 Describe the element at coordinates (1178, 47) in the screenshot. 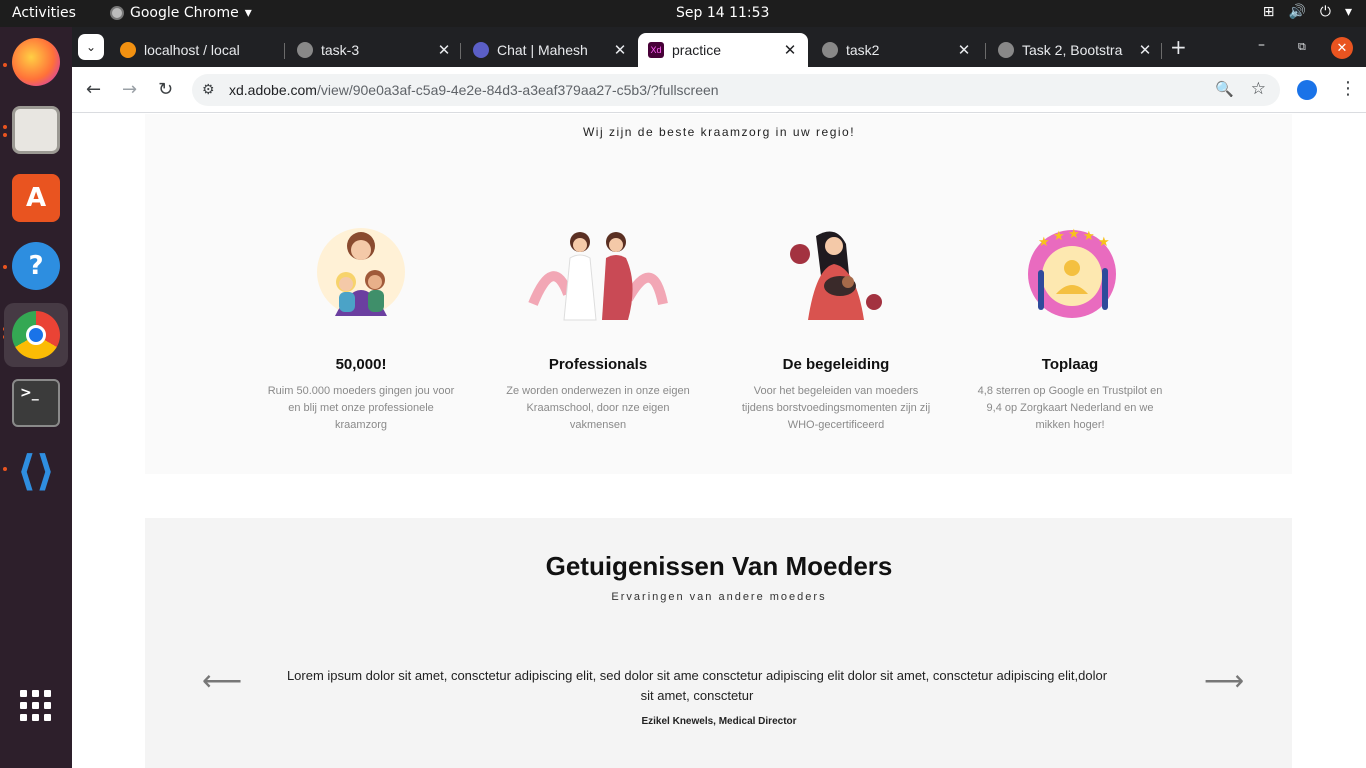

I see `new-tab-button: +` at that location.